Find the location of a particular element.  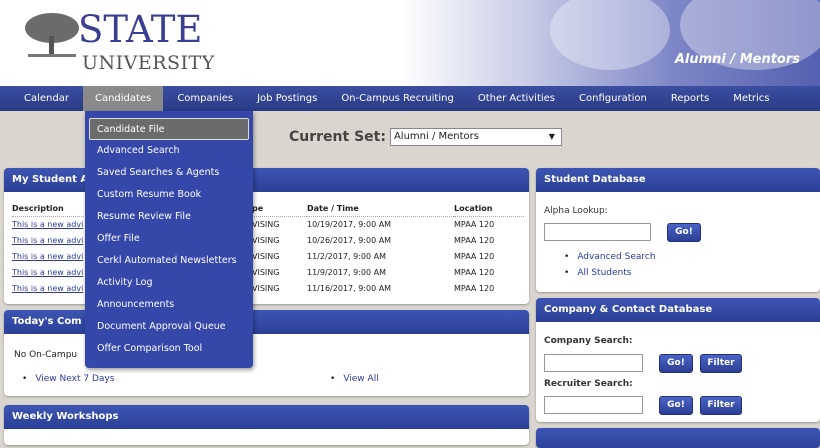

menu-saved-searches-agents: Saved Searches & Agents is located at coordinates (169, 173).